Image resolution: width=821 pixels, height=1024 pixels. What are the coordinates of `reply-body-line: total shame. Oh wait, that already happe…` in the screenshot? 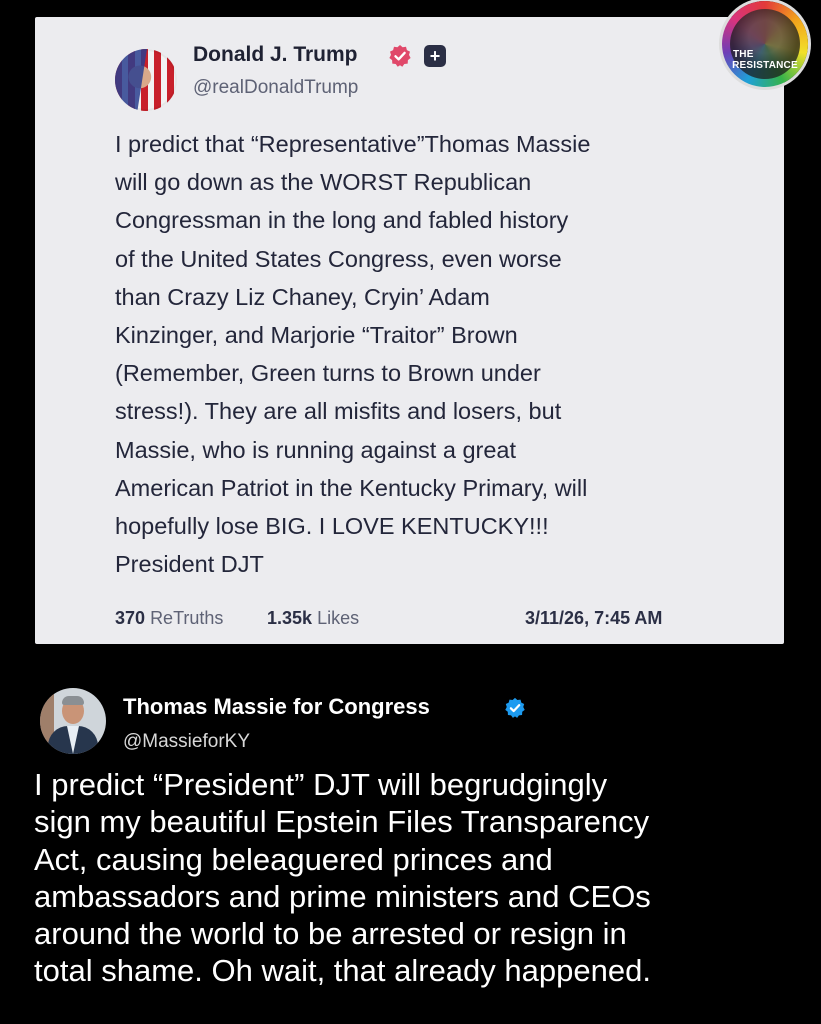 It's located at (342, 971).